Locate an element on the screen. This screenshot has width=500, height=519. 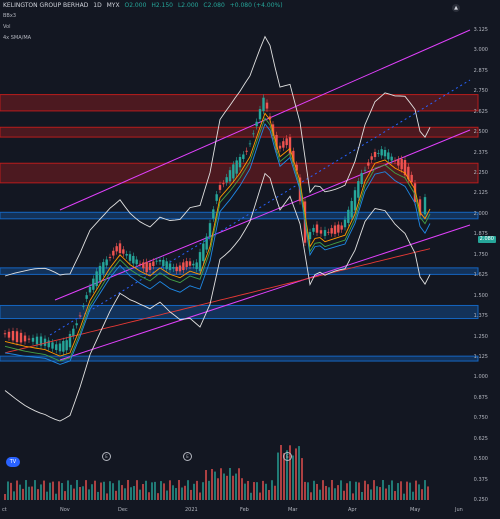
time-tick-label: Feb is located at coordinates (244, 510).